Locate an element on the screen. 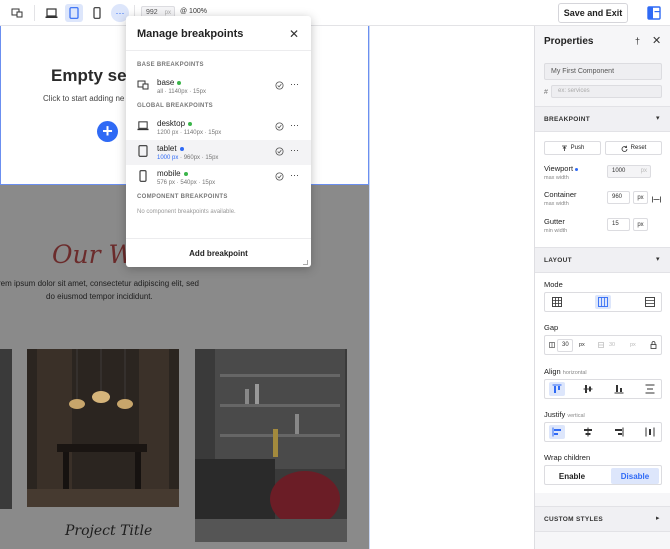 The width and height of the screenshot is (670, 549). align-center-icon is located at coordinates (588, 389).